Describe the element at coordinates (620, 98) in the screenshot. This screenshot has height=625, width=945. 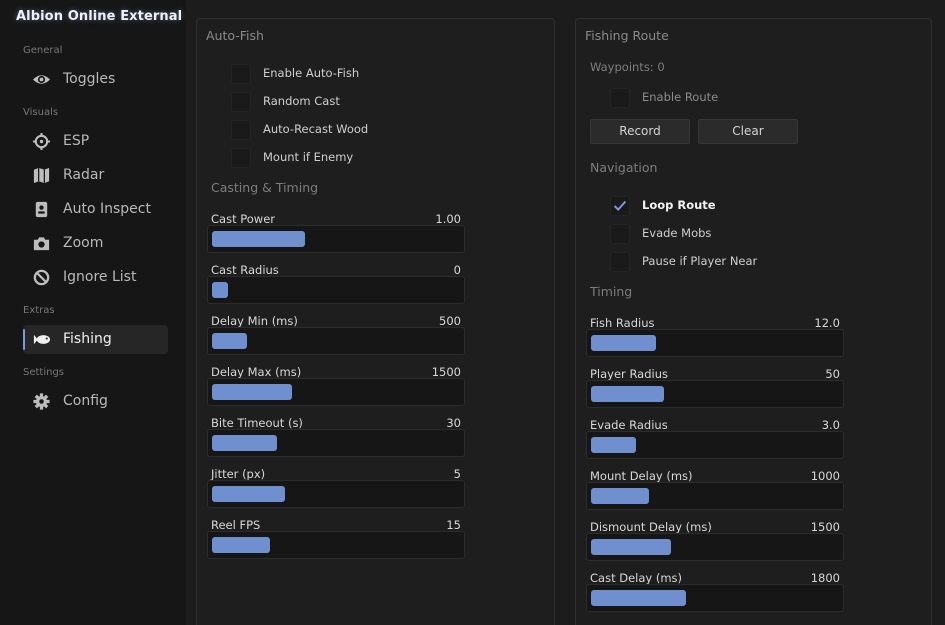
I see `enable-route-checkbox` at that location.